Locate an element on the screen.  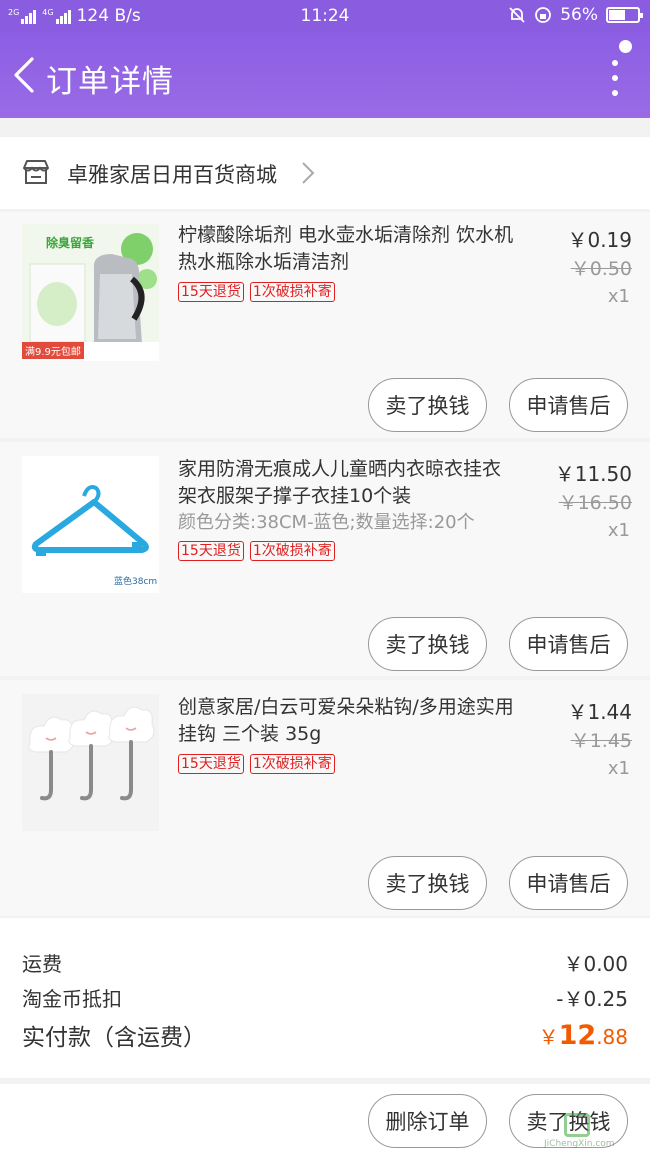
total-decimal: .88 is located at coordinates (612, 1036).